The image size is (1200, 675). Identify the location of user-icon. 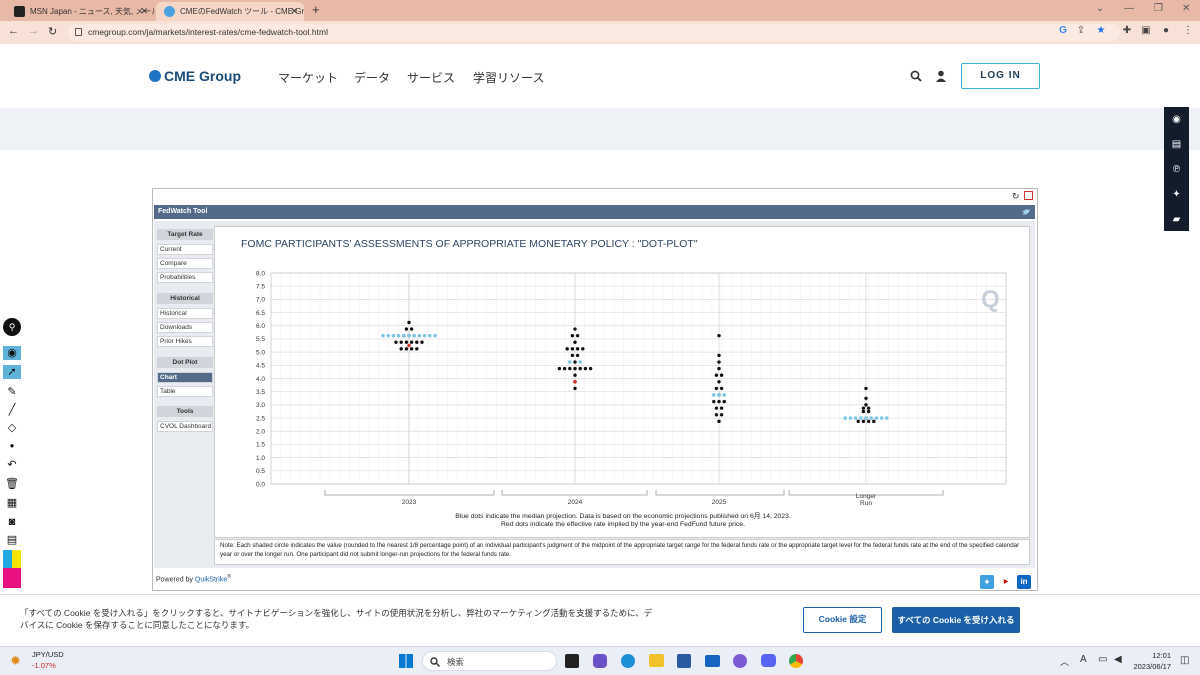
(941, 76).